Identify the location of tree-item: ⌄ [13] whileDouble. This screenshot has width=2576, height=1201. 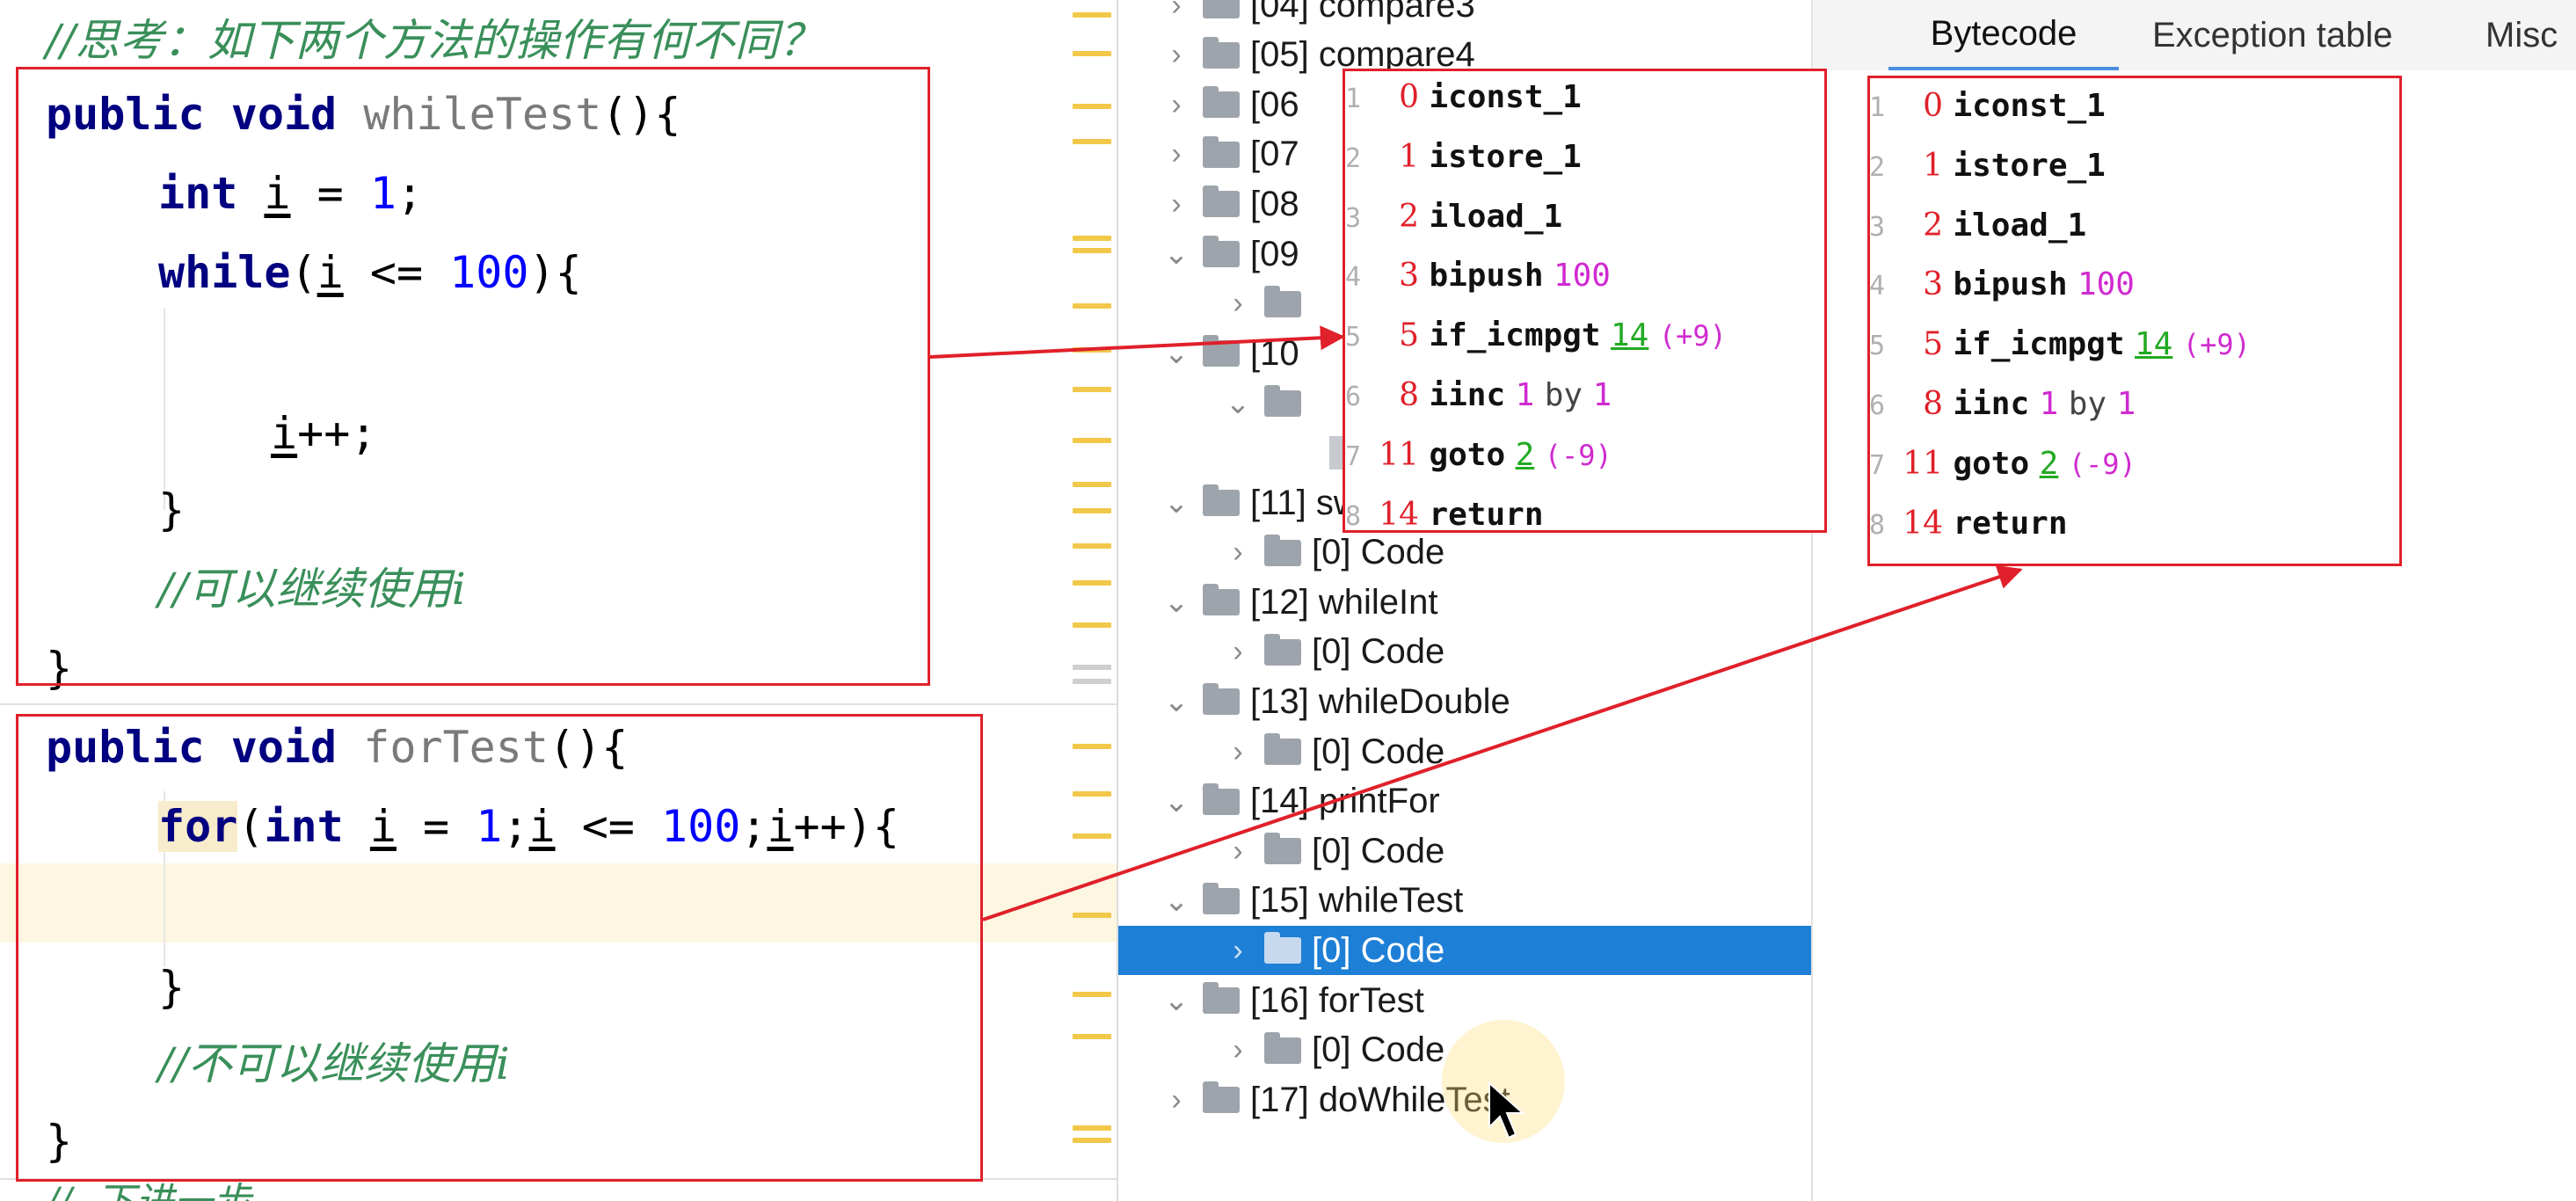
(1464, 701).